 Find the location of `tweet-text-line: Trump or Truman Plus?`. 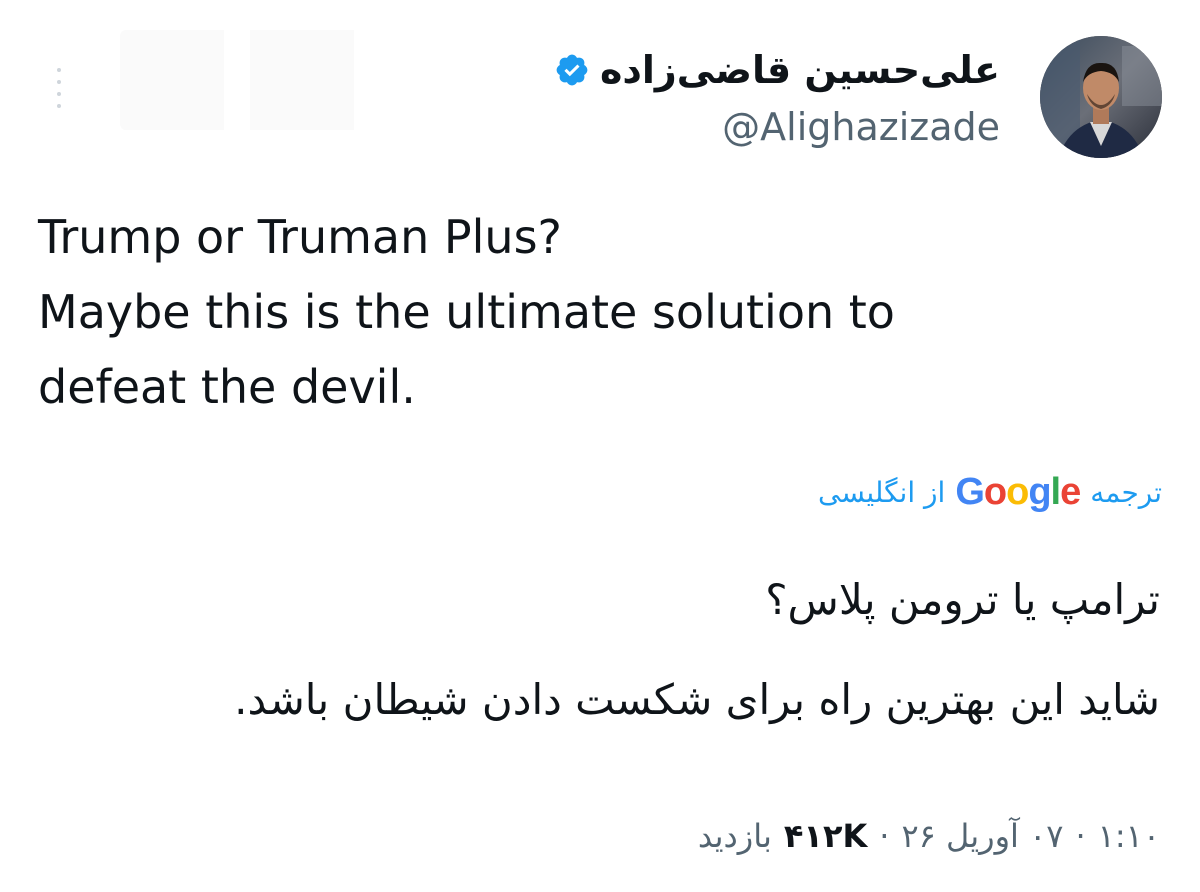

tweet-text-line: Trump or Truman Plus? is located at coordinates (300, 237).